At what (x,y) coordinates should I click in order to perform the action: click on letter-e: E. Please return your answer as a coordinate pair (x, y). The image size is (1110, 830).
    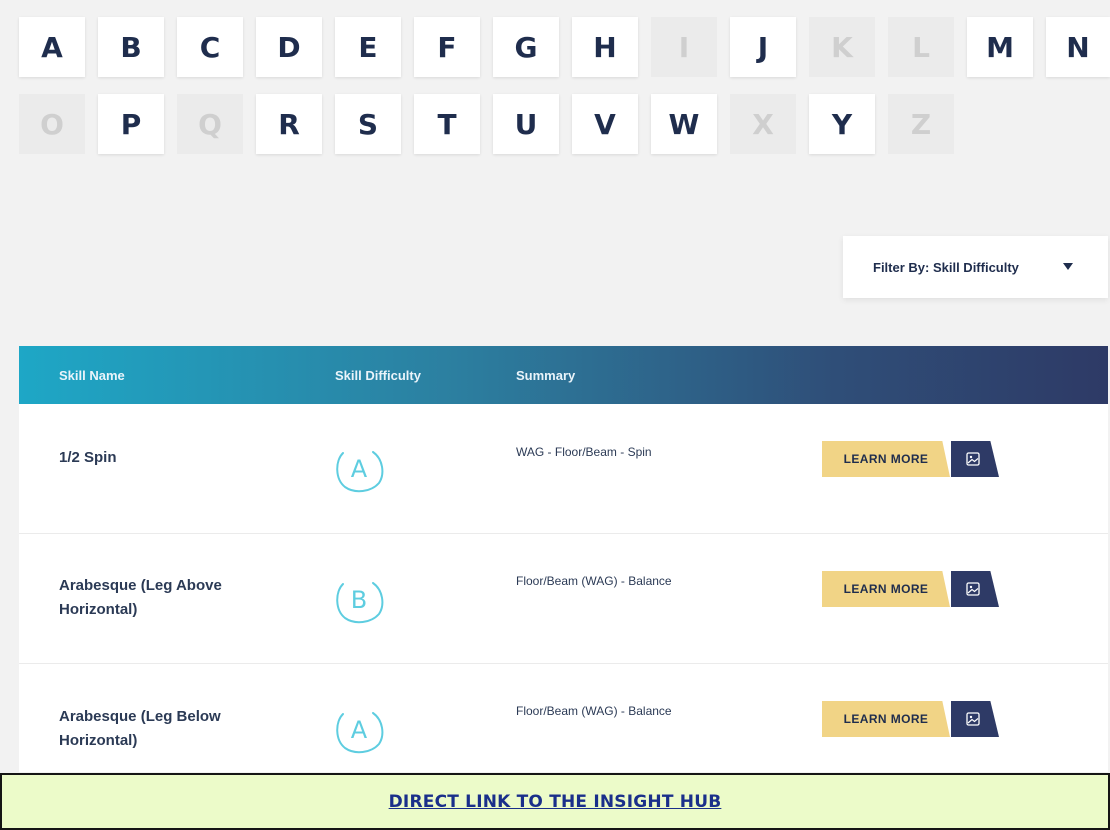
    Looking at the image, I should click on (368, 47).